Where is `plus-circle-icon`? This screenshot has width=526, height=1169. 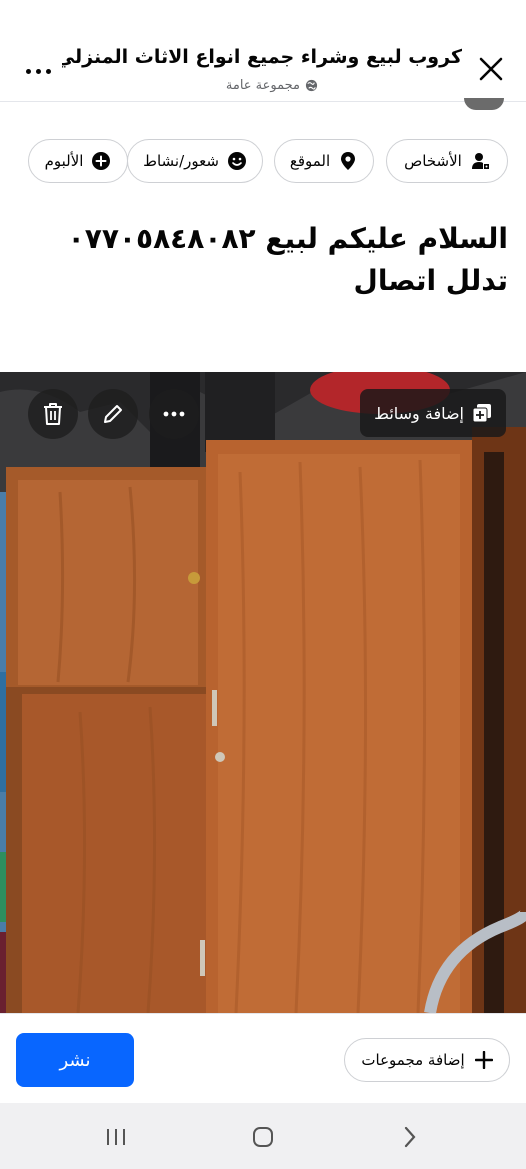 plus-circle-icon is located at coordinates (101, 161).